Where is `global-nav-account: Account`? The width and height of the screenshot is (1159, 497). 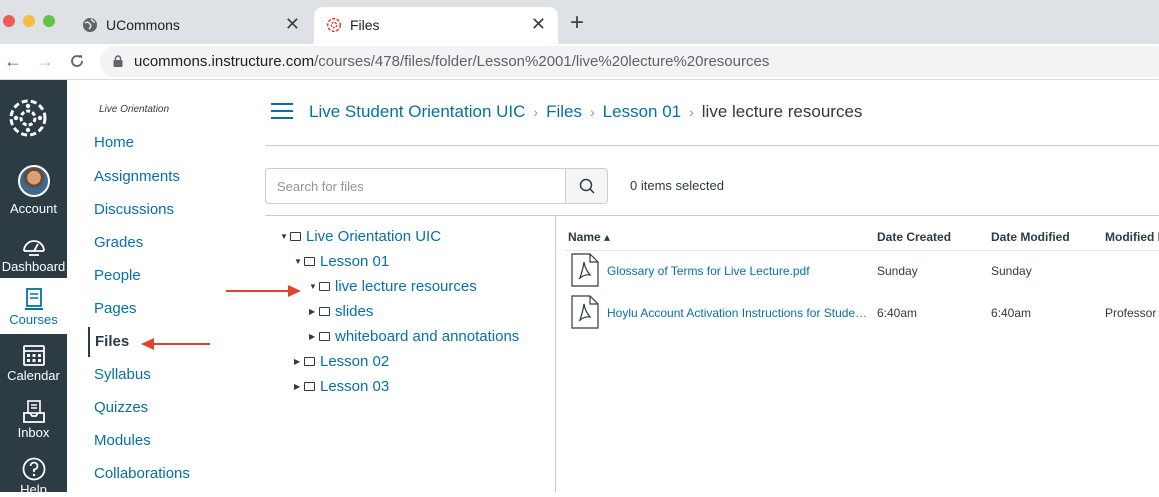 global-nav-account: Account is located at coordinates (33, 192).